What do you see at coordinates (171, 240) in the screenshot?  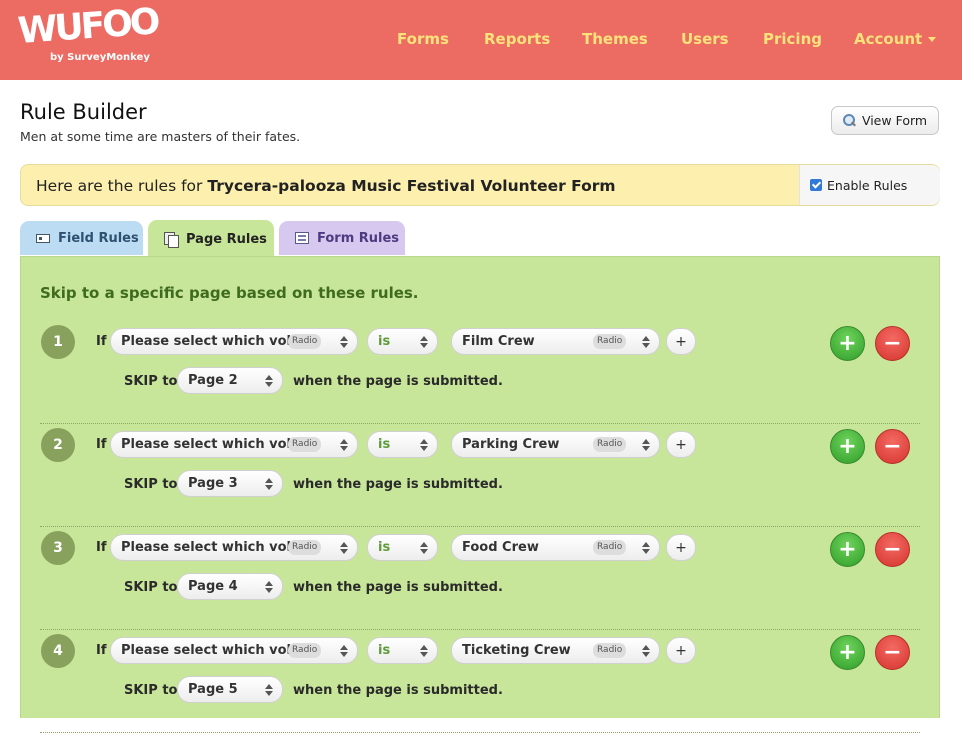 I see `pages-icon` at bounding box center [171, 240].